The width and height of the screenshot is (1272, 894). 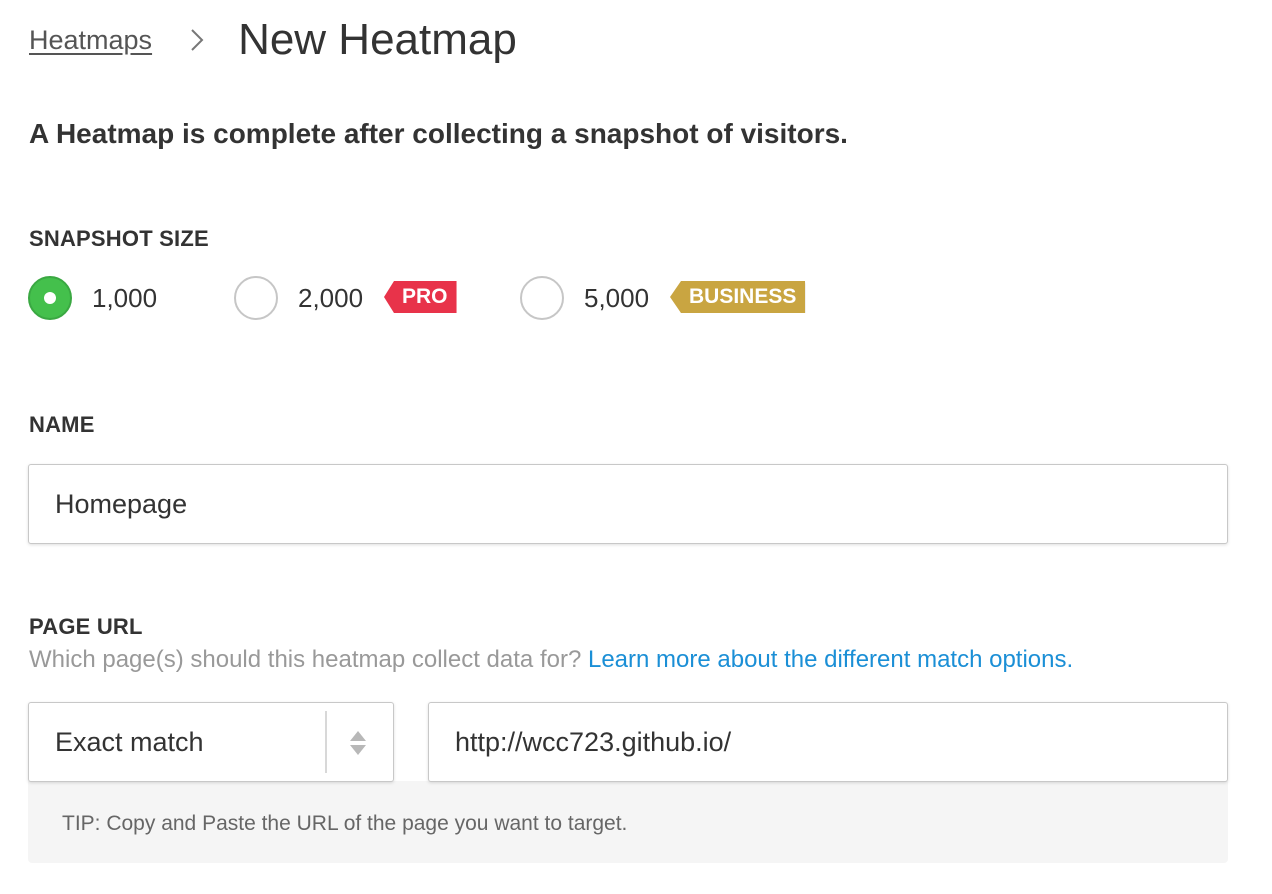 What do you see at coordinates (124, 298) in the screenshot?
I see `radio-label-1000: 1,000` at bounding box center [124, 298].